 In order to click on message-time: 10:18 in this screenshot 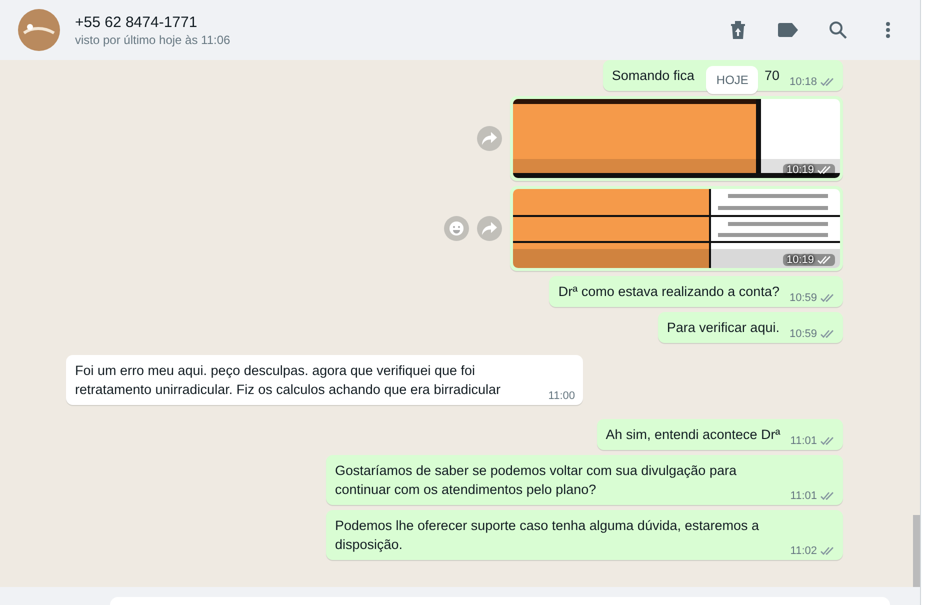, I will do `click(803, 82)`.